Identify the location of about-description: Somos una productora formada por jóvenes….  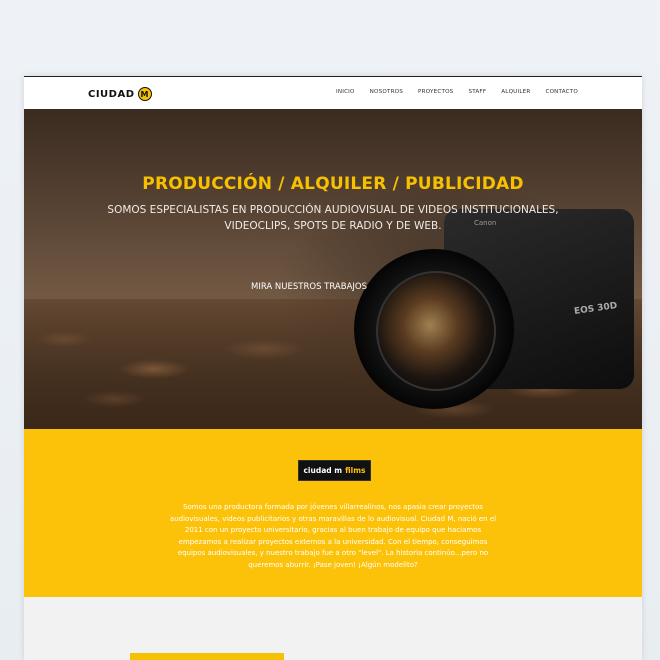
(333, 536).